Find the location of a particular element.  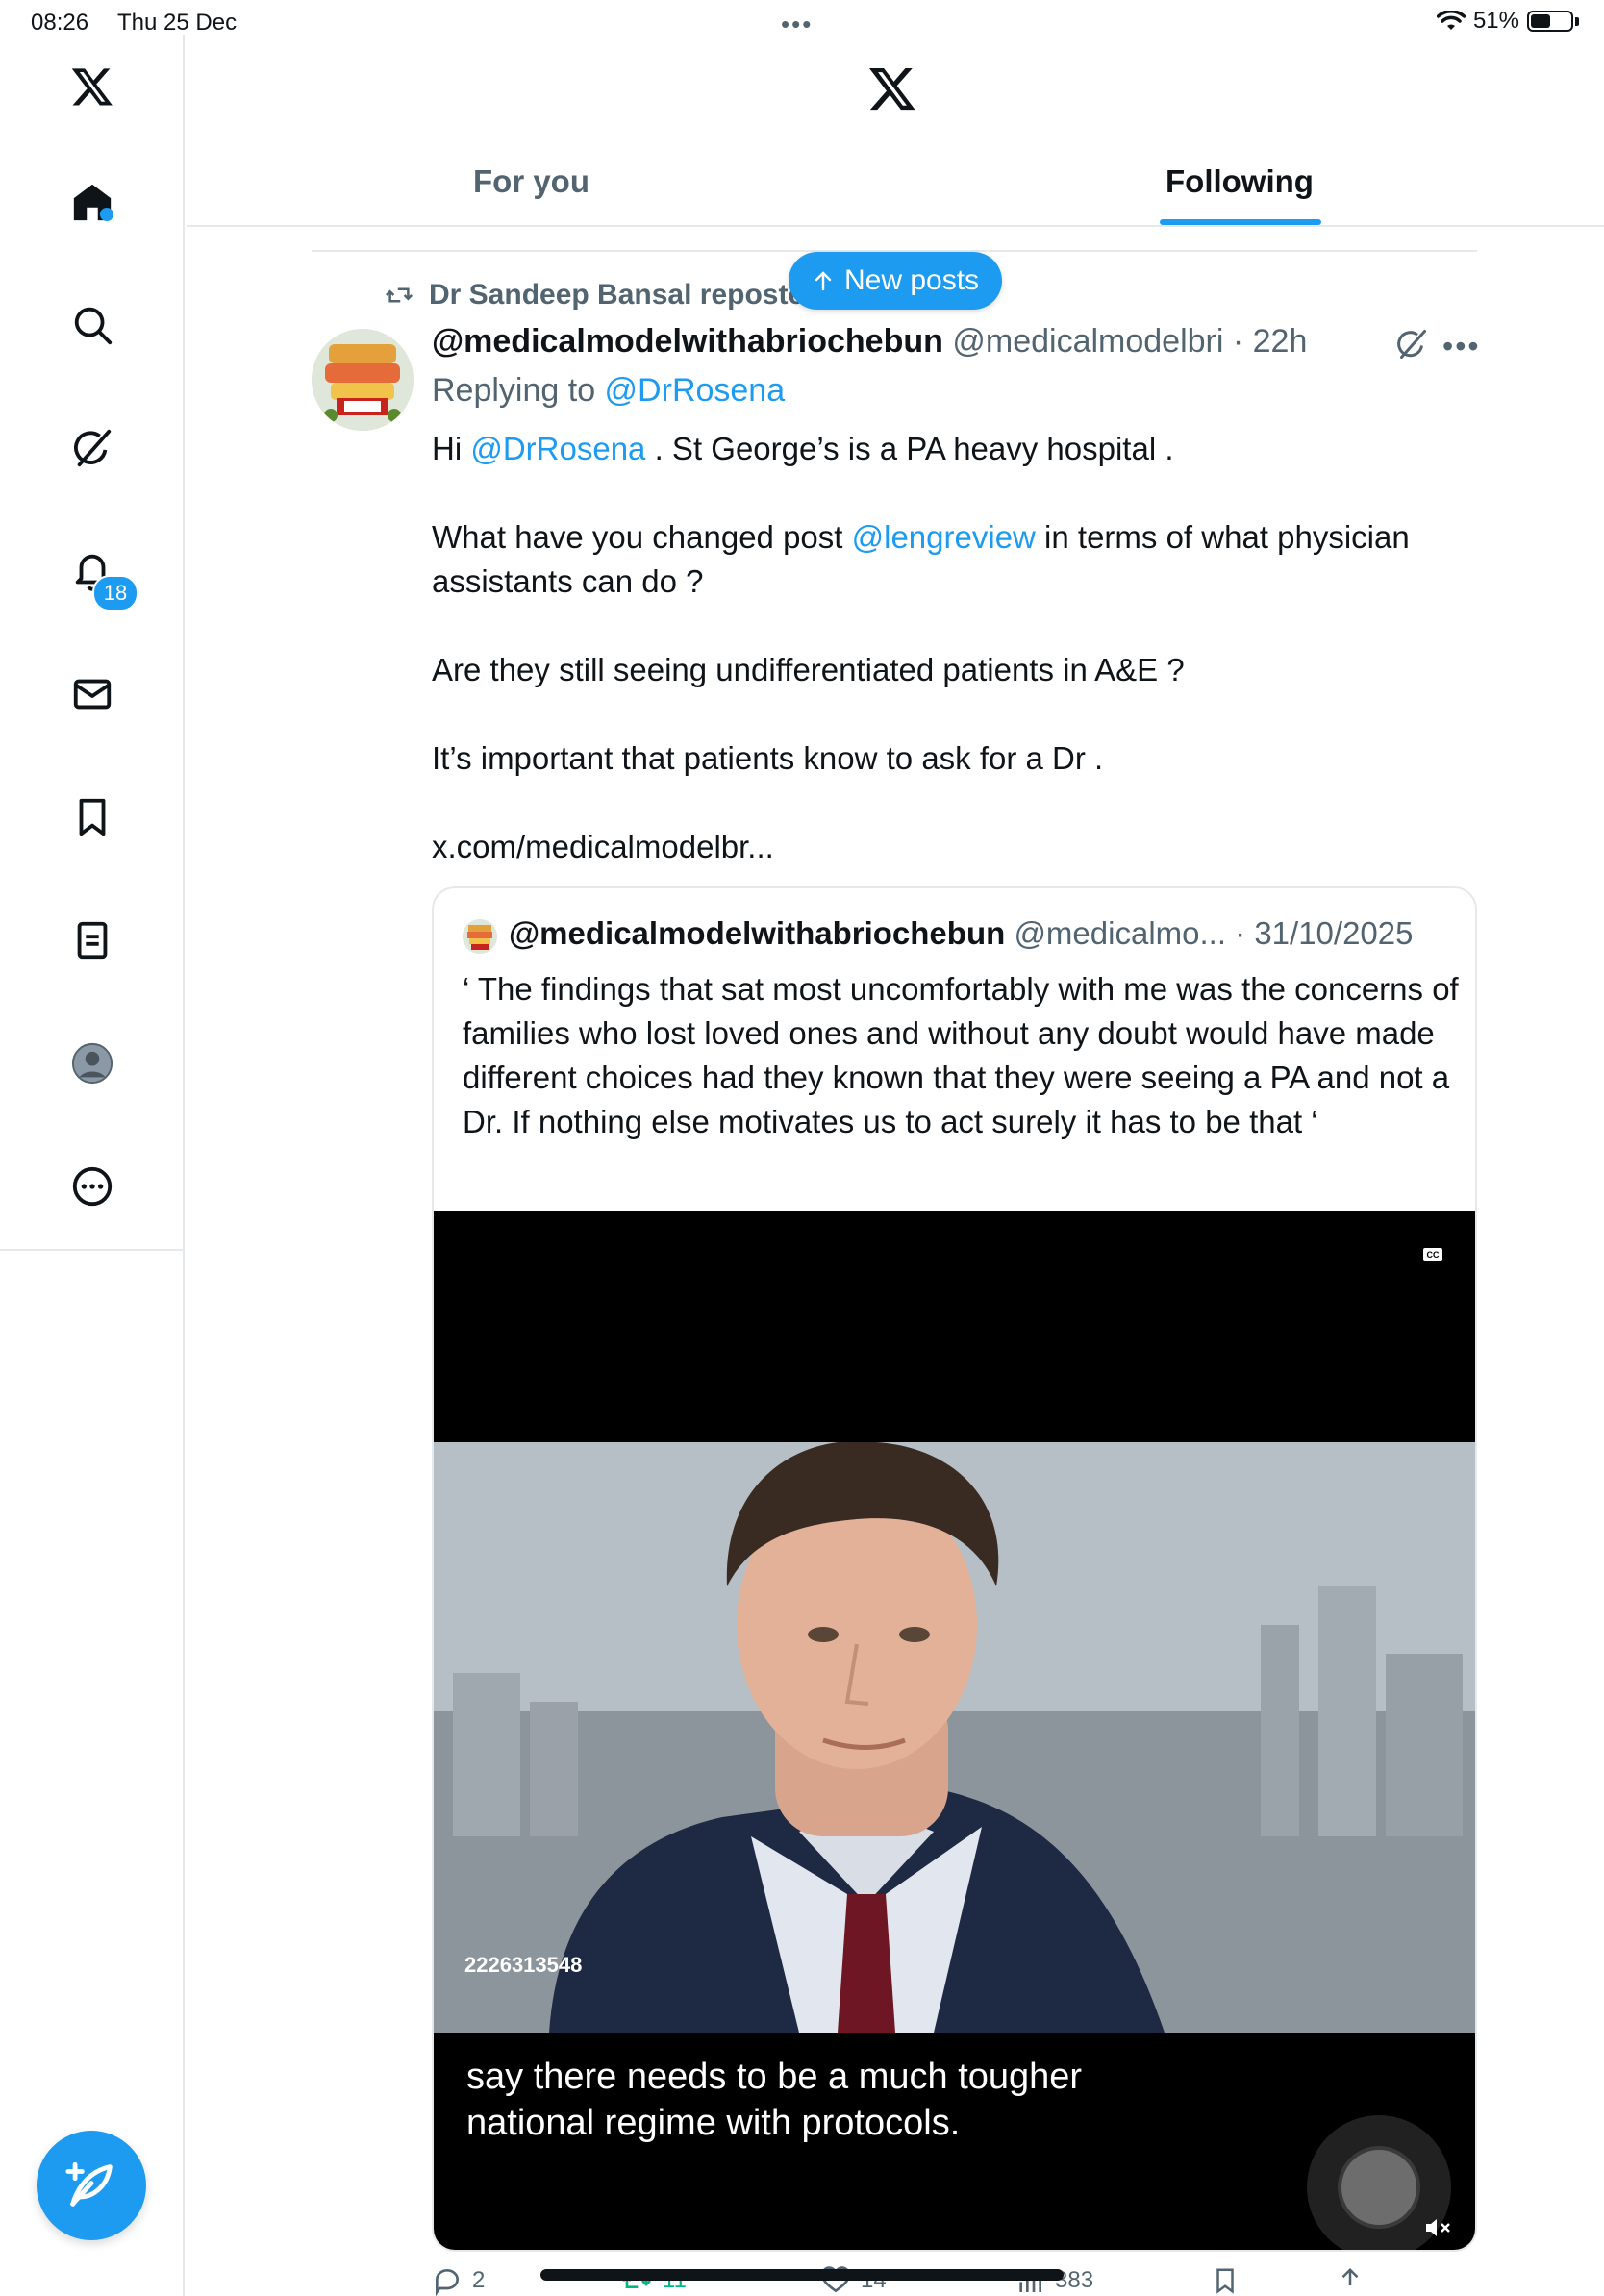

multitask-dots-icon: ••• is located at coordinates (797, 24).